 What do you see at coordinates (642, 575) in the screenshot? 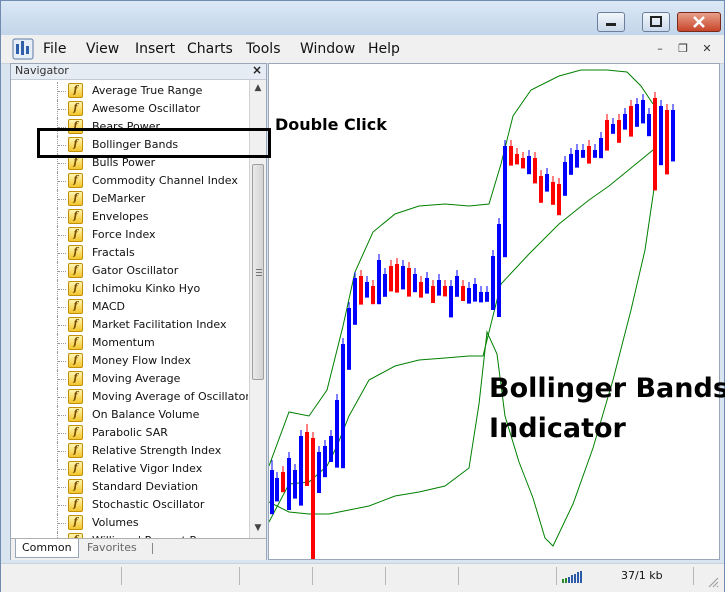
I see `traffic-status: 37/1 kb` at bounding box center [642, 575].